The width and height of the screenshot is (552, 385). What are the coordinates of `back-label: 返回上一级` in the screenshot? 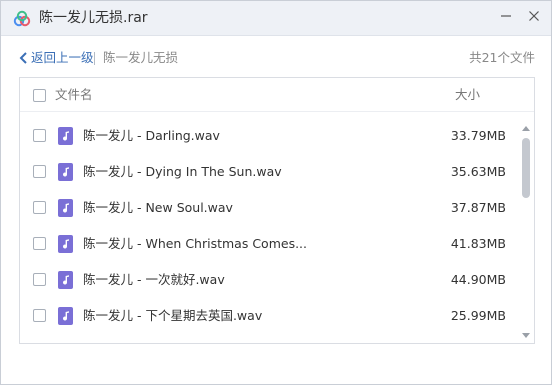 It's located at (62, 57).